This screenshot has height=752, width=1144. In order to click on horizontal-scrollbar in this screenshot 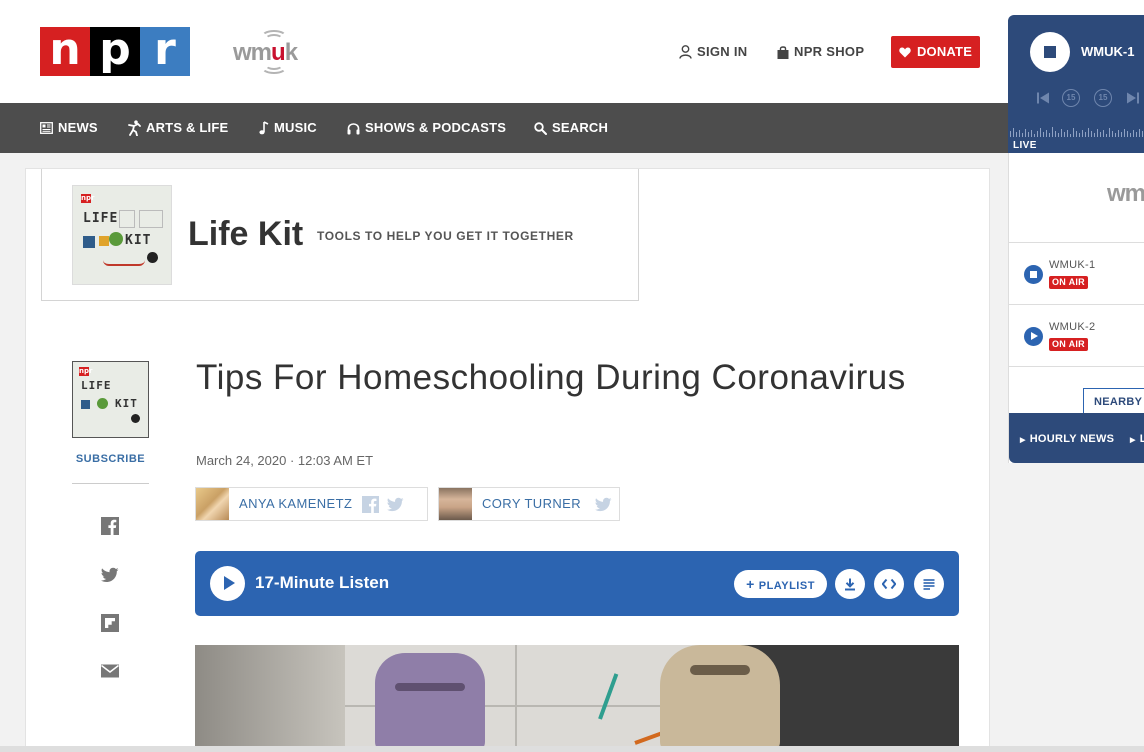, I will do `click(572, 749)`.